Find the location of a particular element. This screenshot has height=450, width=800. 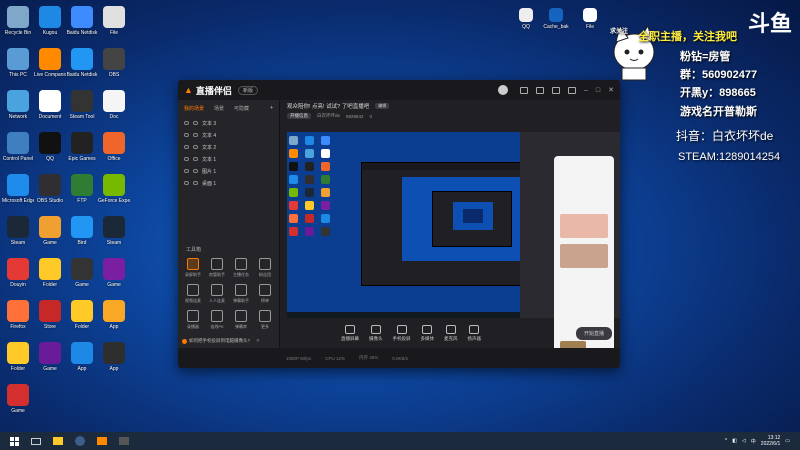

task-view-icon is located at coordinates (36, 441).